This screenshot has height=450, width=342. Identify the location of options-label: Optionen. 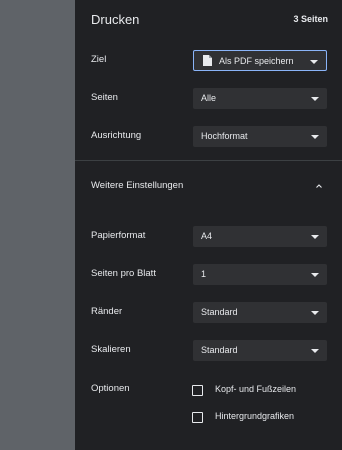
(110, 388).